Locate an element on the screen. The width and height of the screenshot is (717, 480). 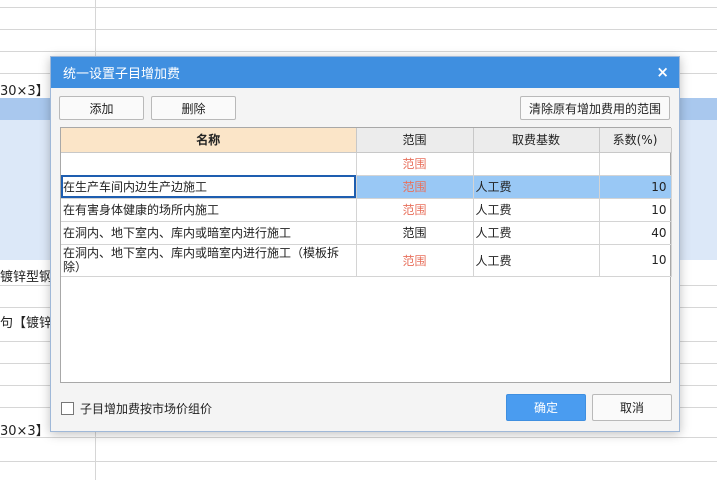
cell-name: 在洞内、地下室内、库内或暗室内进行施工（模板拆除） is located at coordinates (209, 260).